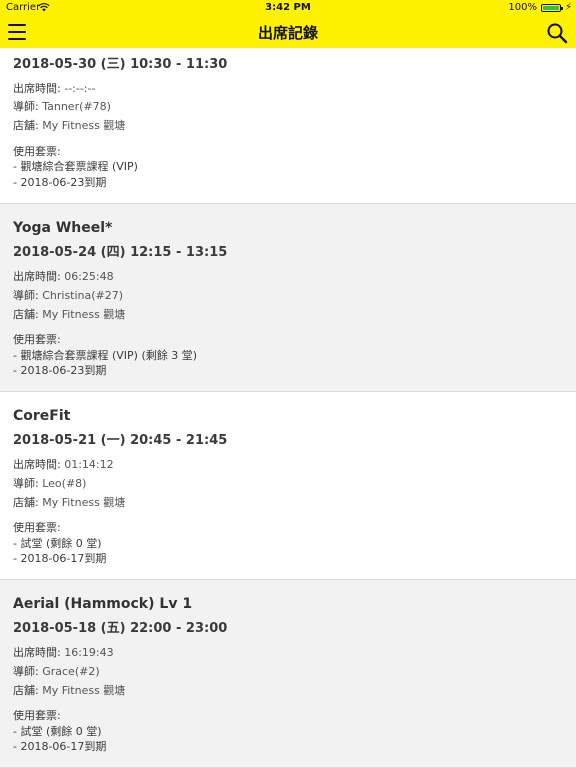 The width and height of the screenshot is (576, 768). I want to click on attend-time-row: 出席時間: 16:19:43, so click(63, 652).